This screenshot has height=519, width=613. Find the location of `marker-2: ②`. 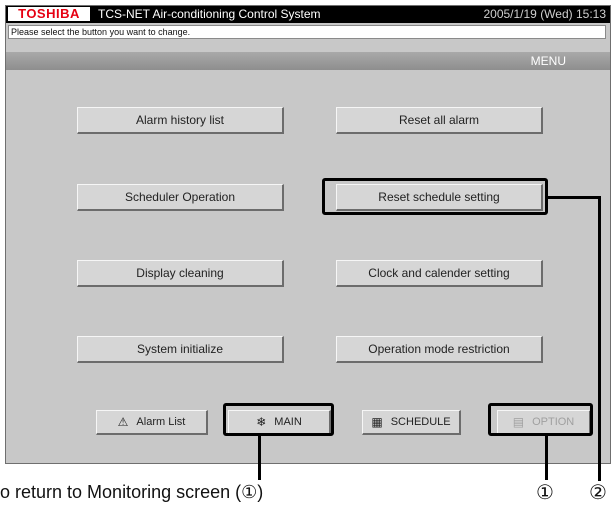

marker-2: ② is located at coordinates (598, 493).